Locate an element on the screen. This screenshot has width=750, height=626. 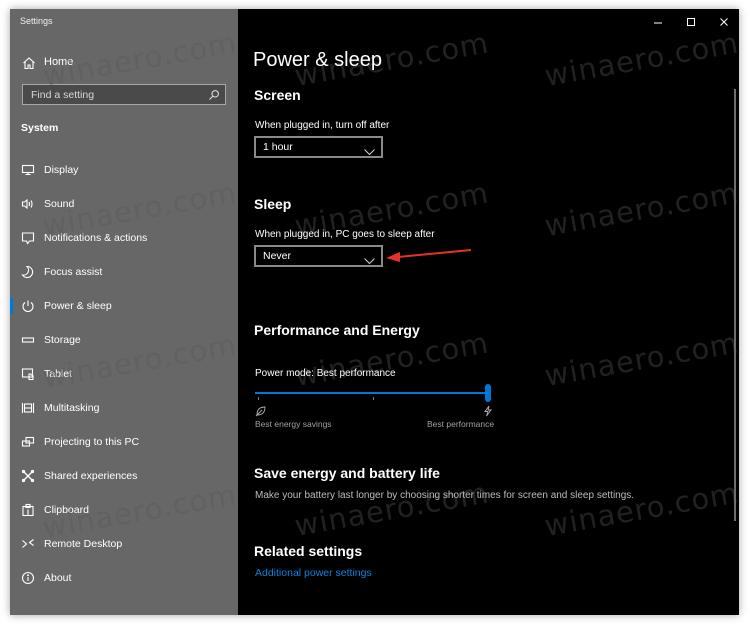
sound-icon is located at coordinates (28, 204).